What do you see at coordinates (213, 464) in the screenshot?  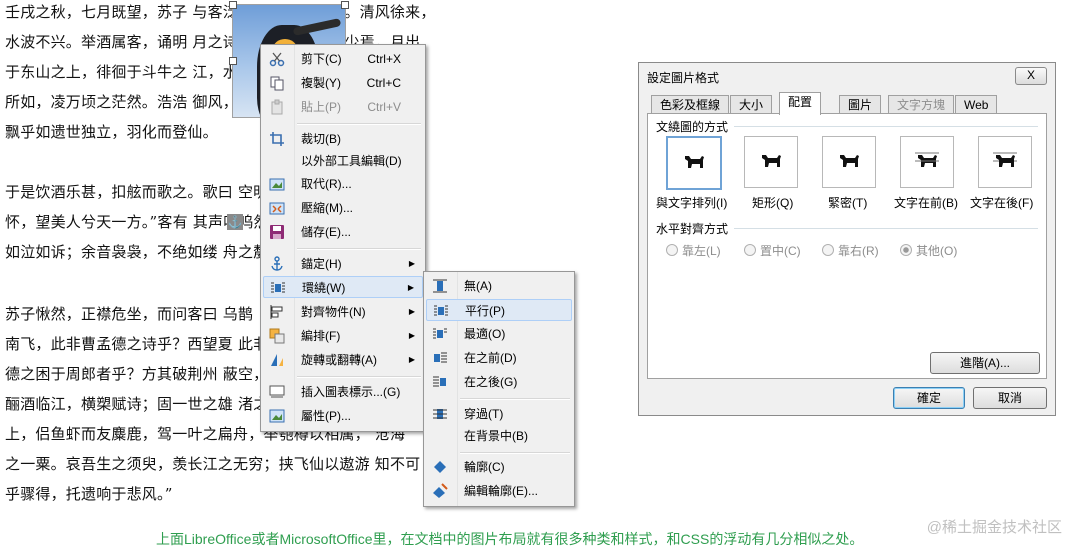 I see `doc-line: 之一粟。哀吾生之须臾，羡长江之无穷；挟飞仙以遨游 知不可` at bounding box center [213, 464].